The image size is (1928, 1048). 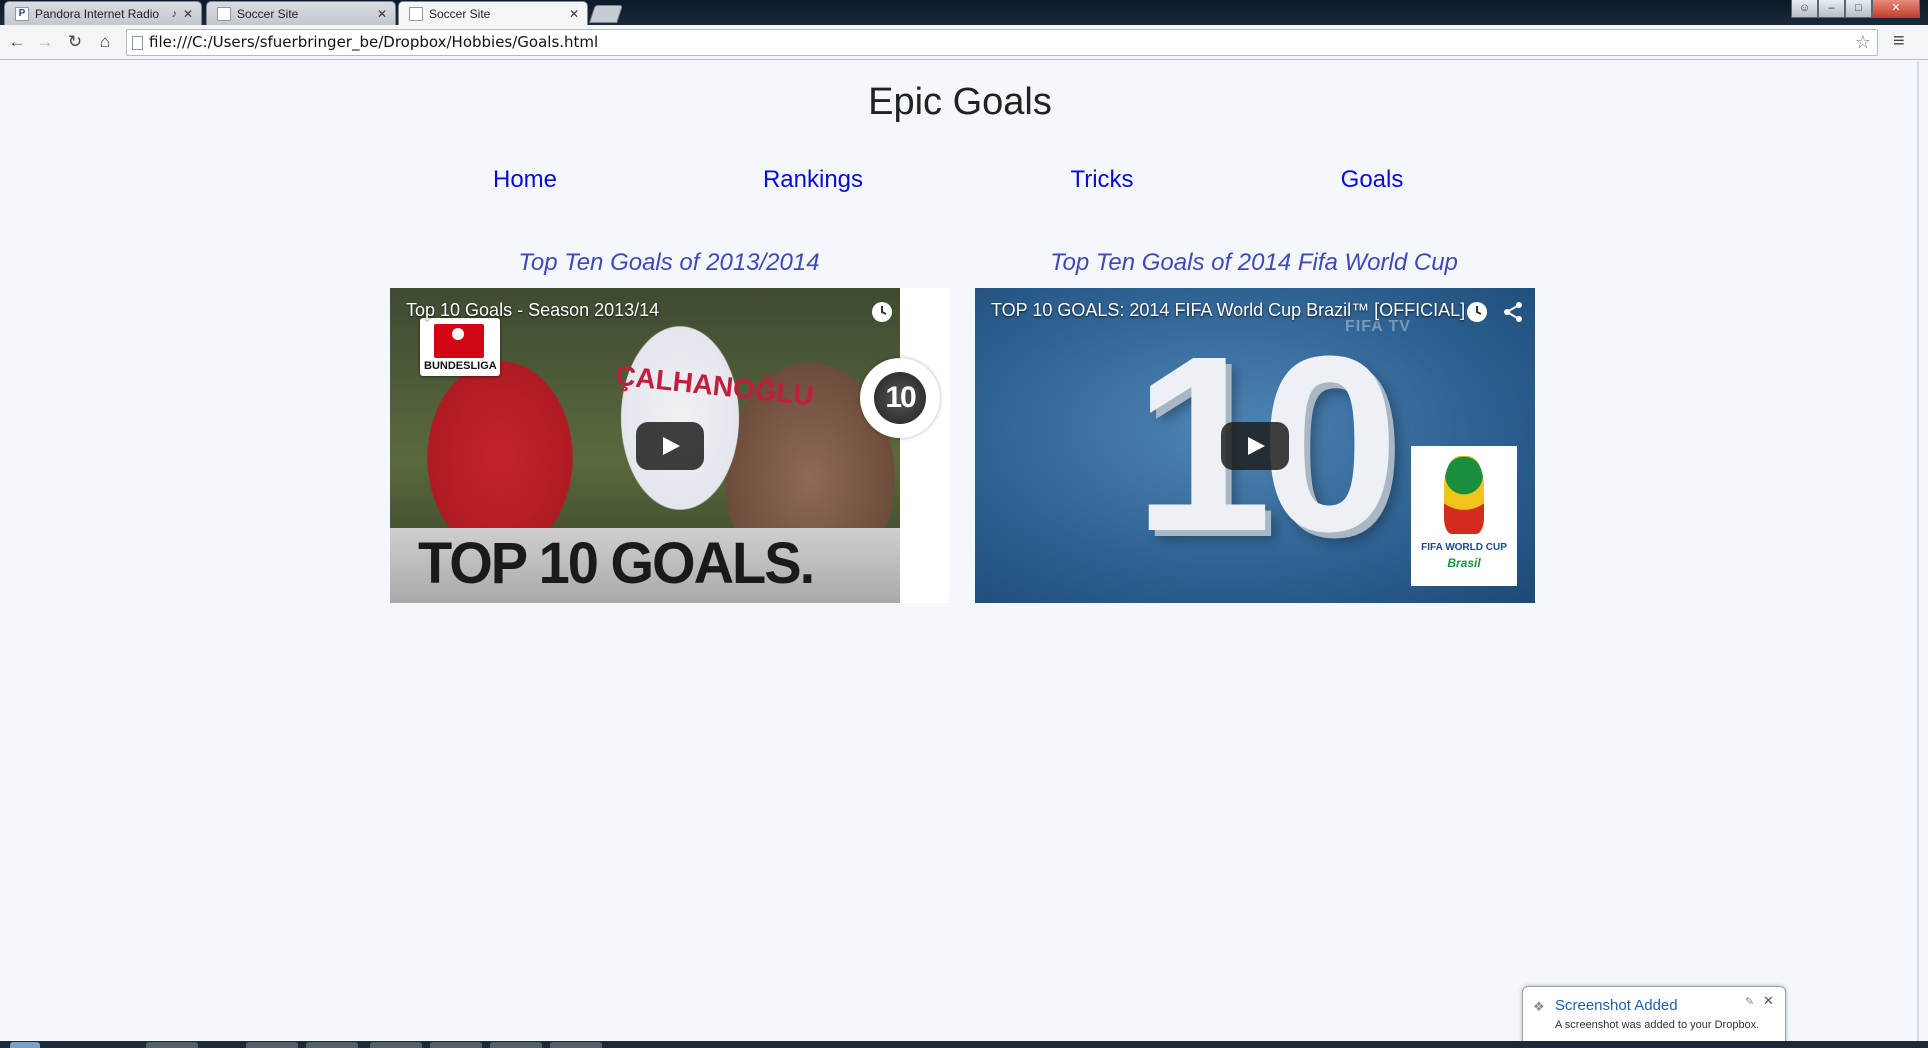 I want to click on nav-goals-link: Goals, so click(x=1372, y=180).